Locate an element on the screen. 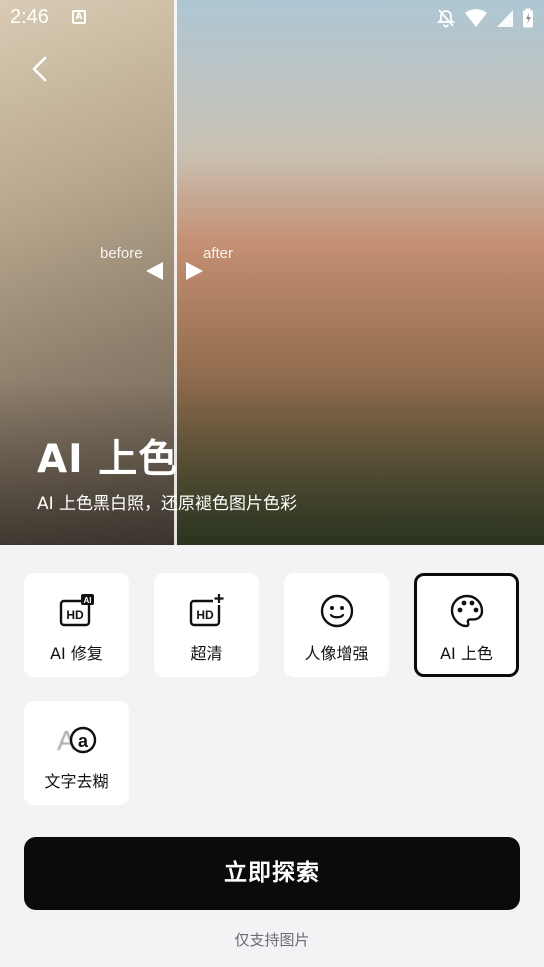  tool-ai-repair: HD AI AI 修复 is located at coordinates (76, 625).